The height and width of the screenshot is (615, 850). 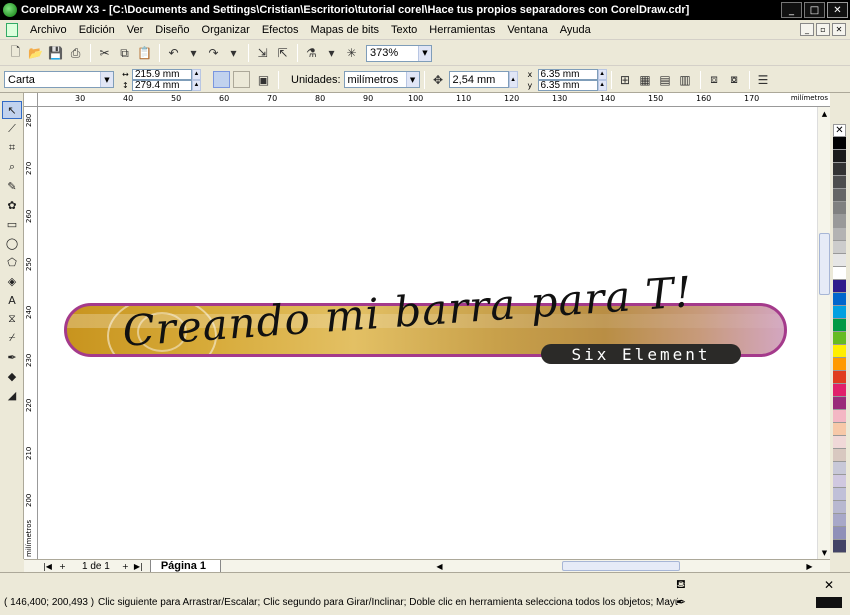 What do you see at coordinates (62, 566) in the screenshot?
I see `add-page-before-icon: +` at bounding box center [62, 566].